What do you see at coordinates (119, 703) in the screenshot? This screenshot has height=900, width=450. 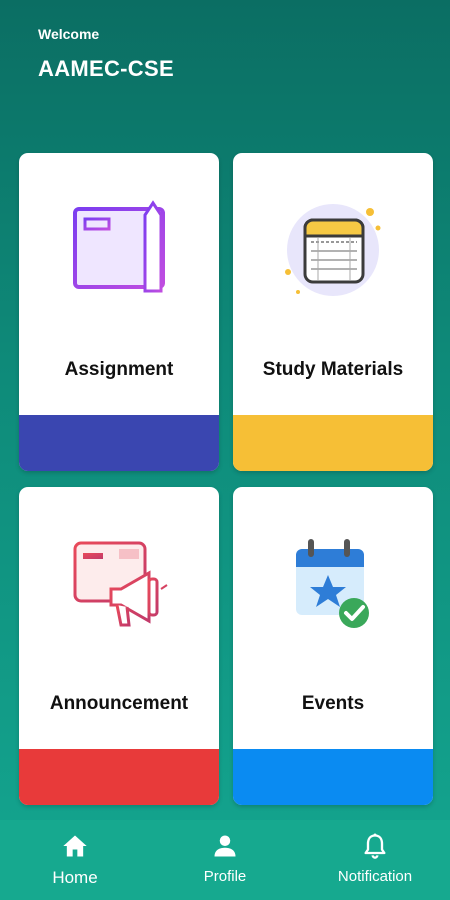 I see `announcement-label: Announcement` at bounding box center [119, 703].